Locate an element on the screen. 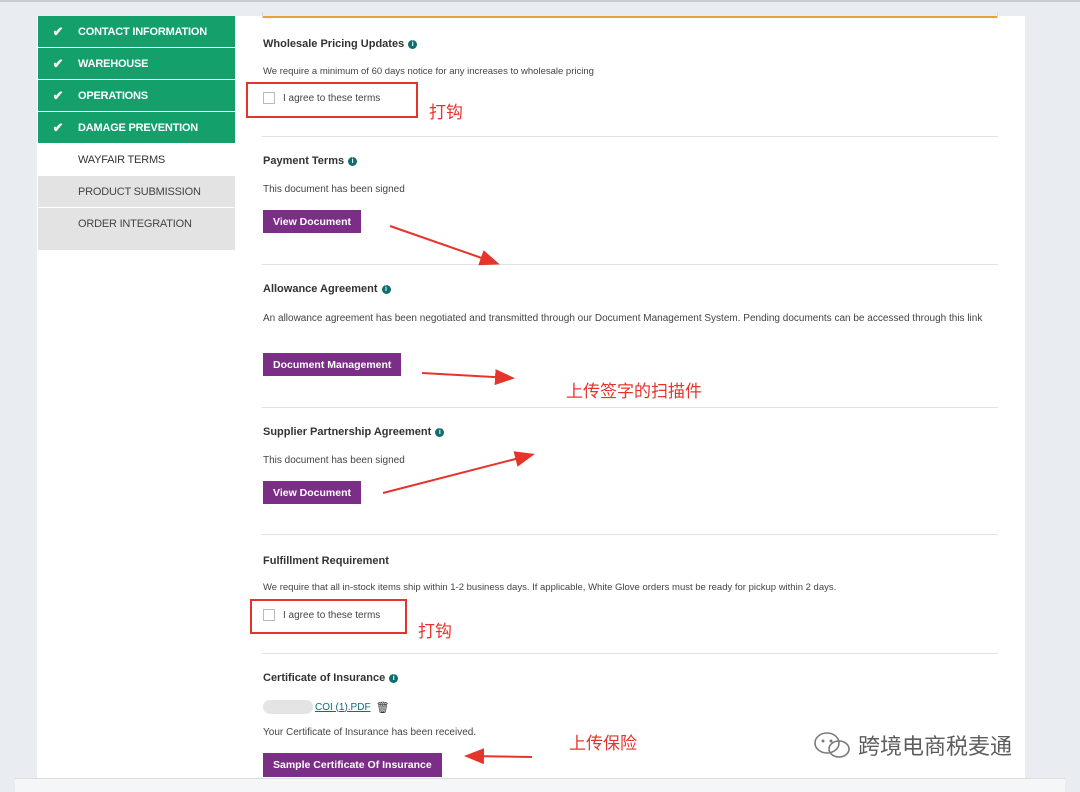 This screenshot has width=1080, height=792. sidebar-item-damage-prevention: ✔ DAMAGE PREVENTION is located at coordinates (136, 127).